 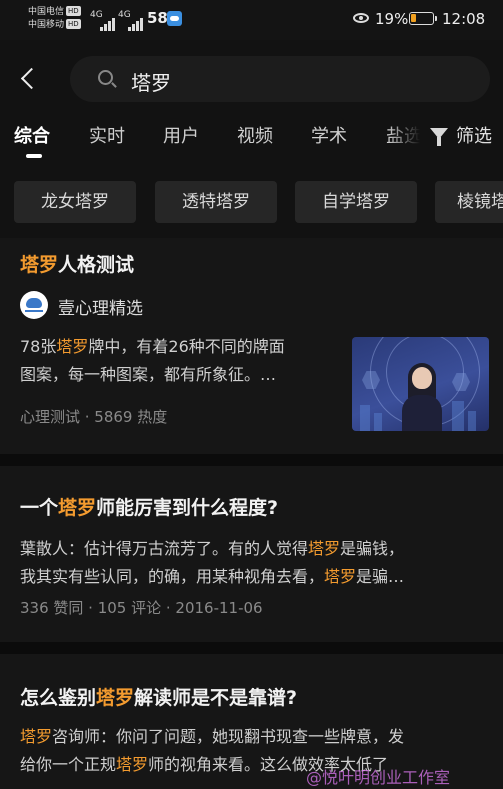 I want to click on tab-realtime: 实时, so click(x=107, y=135).